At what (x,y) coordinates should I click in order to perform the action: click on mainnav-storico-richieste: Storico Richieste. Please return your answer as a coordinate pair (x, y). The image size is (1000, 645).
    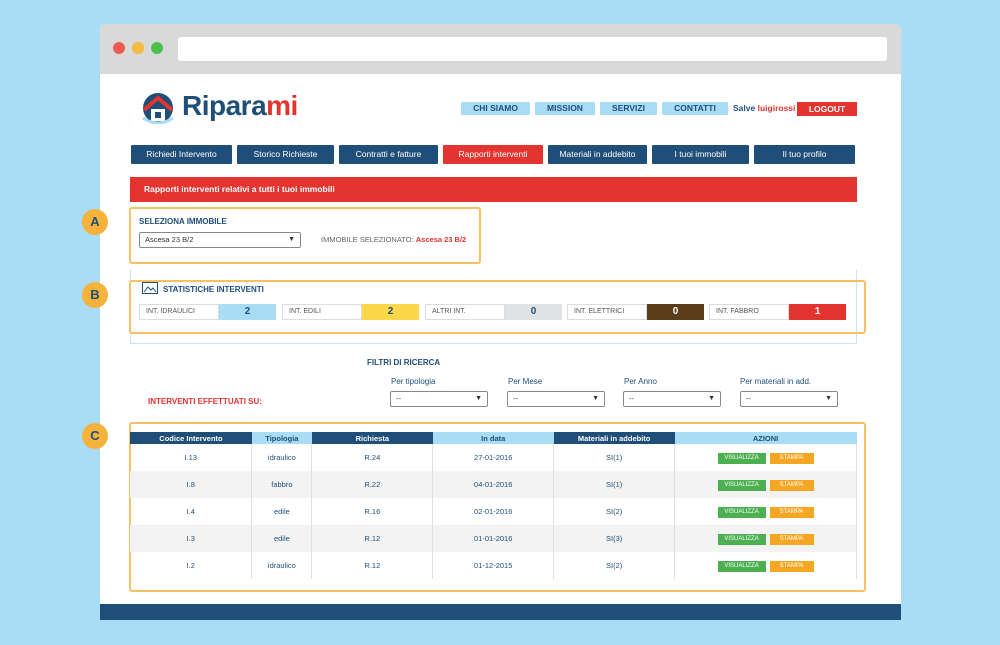
    Looking at the image, I should click on (285, 154).